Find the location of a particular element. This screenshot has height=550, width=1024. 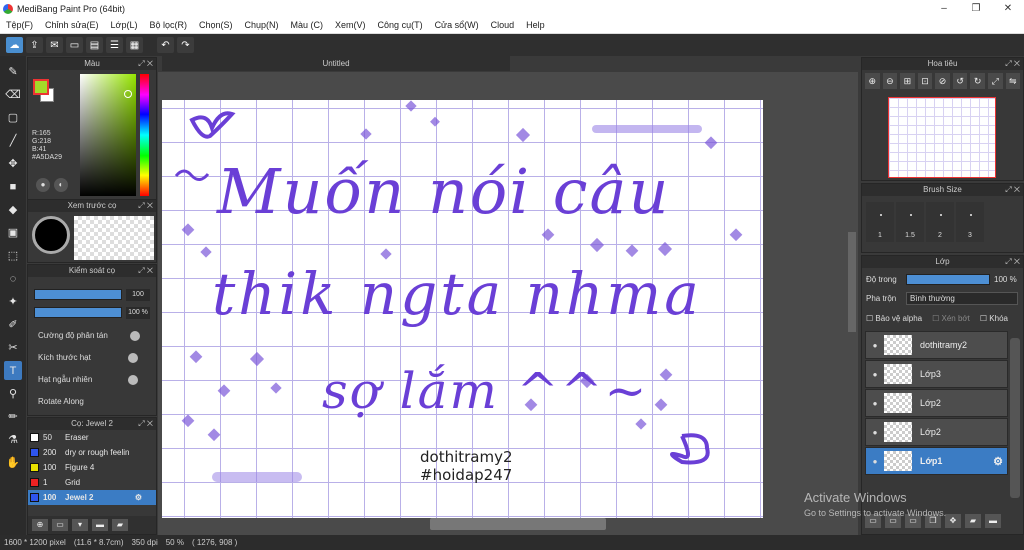

close-button: ✕ is located at coordinates (1008, 8).